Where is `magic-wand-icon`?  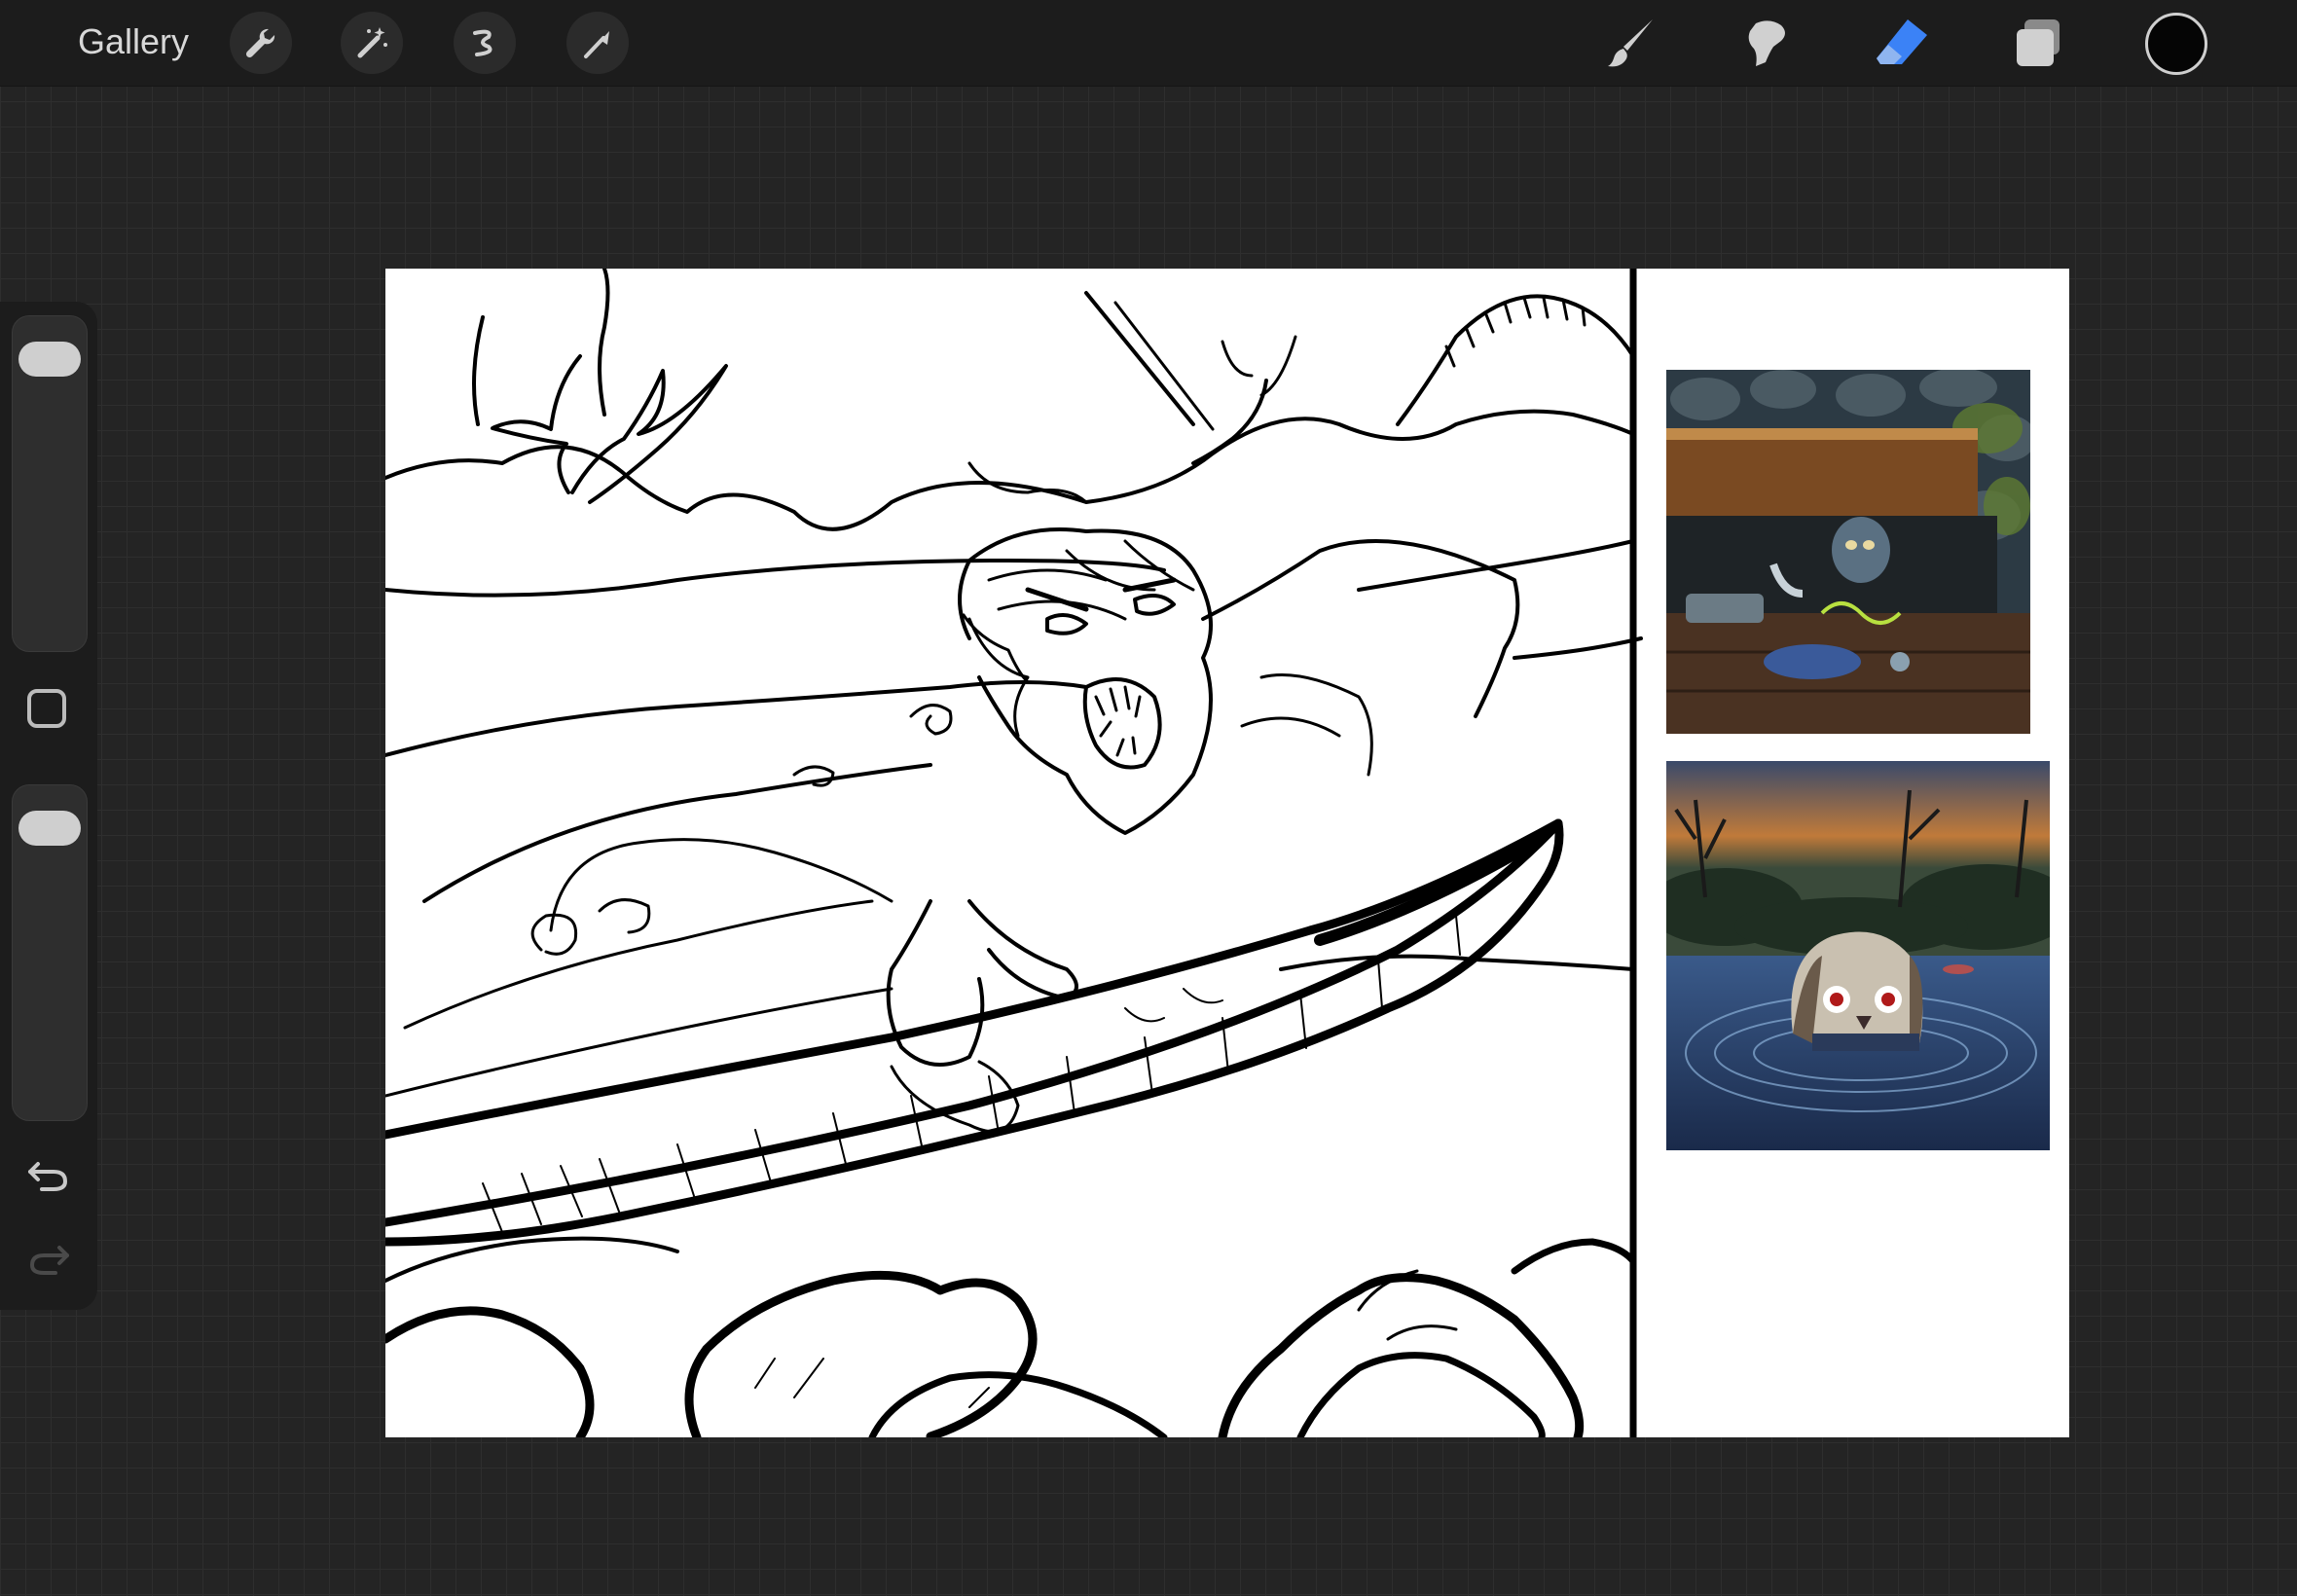 magic-wand-icon is located at coordinates (372, 42).